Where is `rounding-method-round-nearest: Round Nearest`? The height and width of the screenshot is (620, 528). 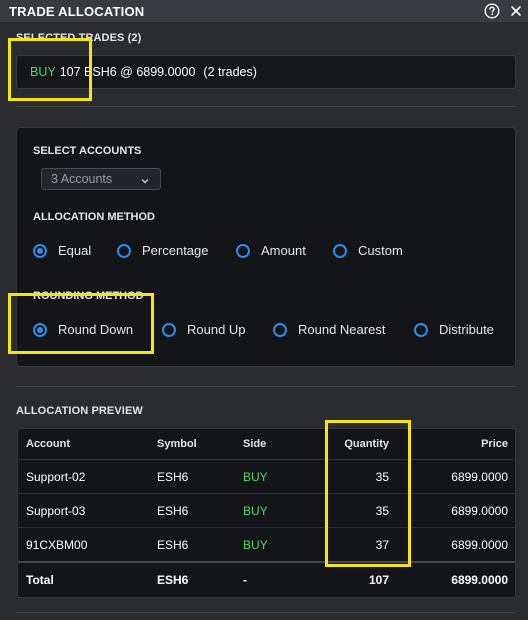
rounding-method-round-nearest: Round Nearest is located at coordinates (329, 329).